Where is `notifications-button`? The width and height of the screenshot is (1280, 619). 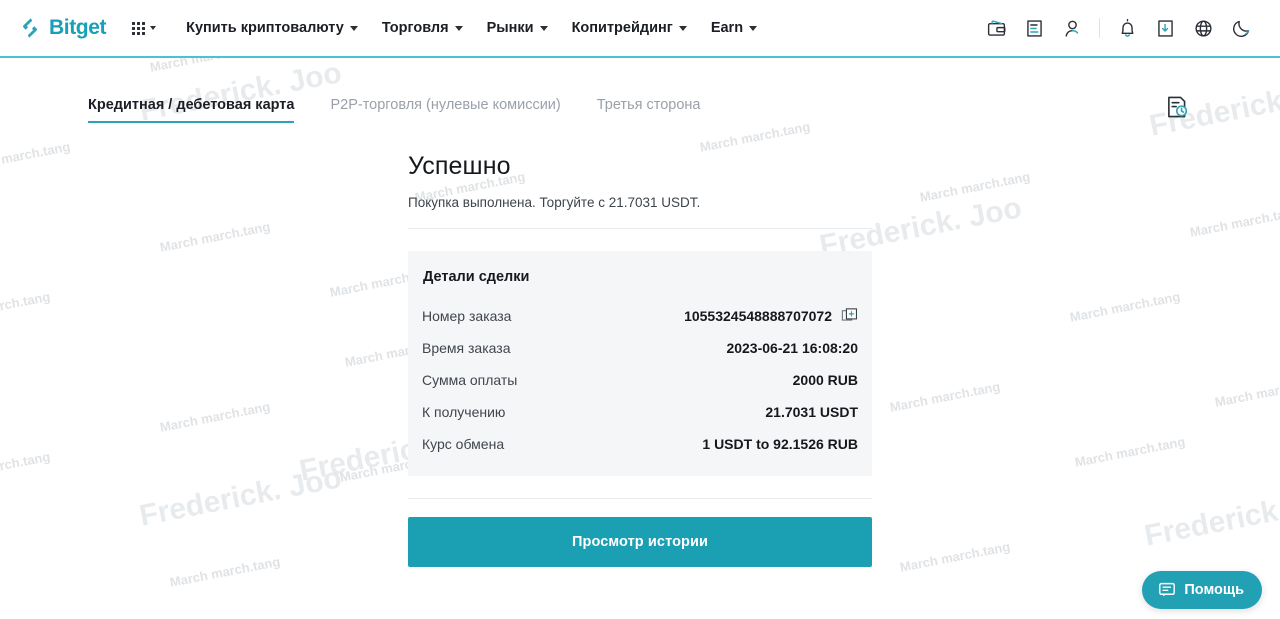
notifications-button is located at coordinates (1127, 28).